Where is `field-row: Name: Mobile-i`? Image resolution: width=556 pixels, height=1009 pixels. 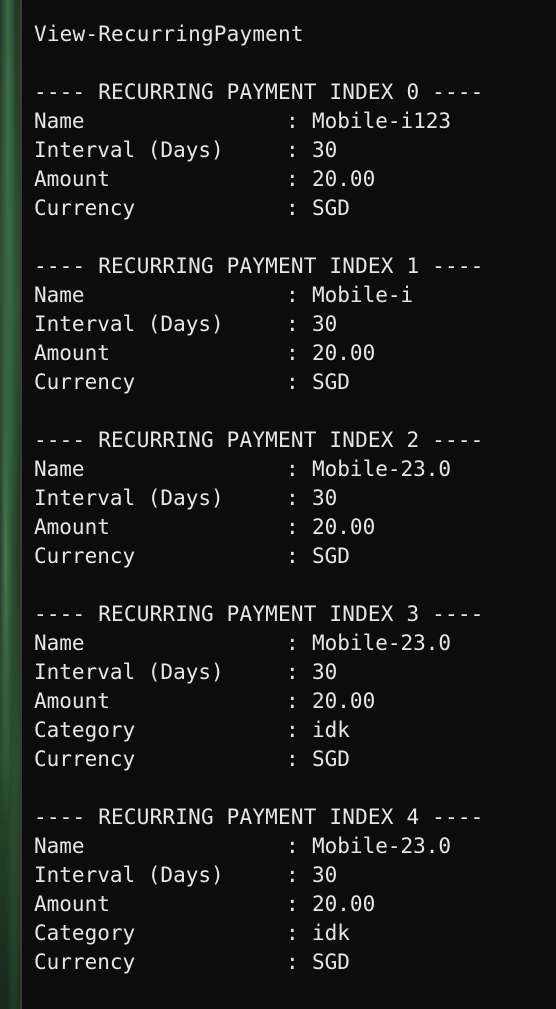 field-row: Name: Mobile-i is located at coordinates (259, 295).